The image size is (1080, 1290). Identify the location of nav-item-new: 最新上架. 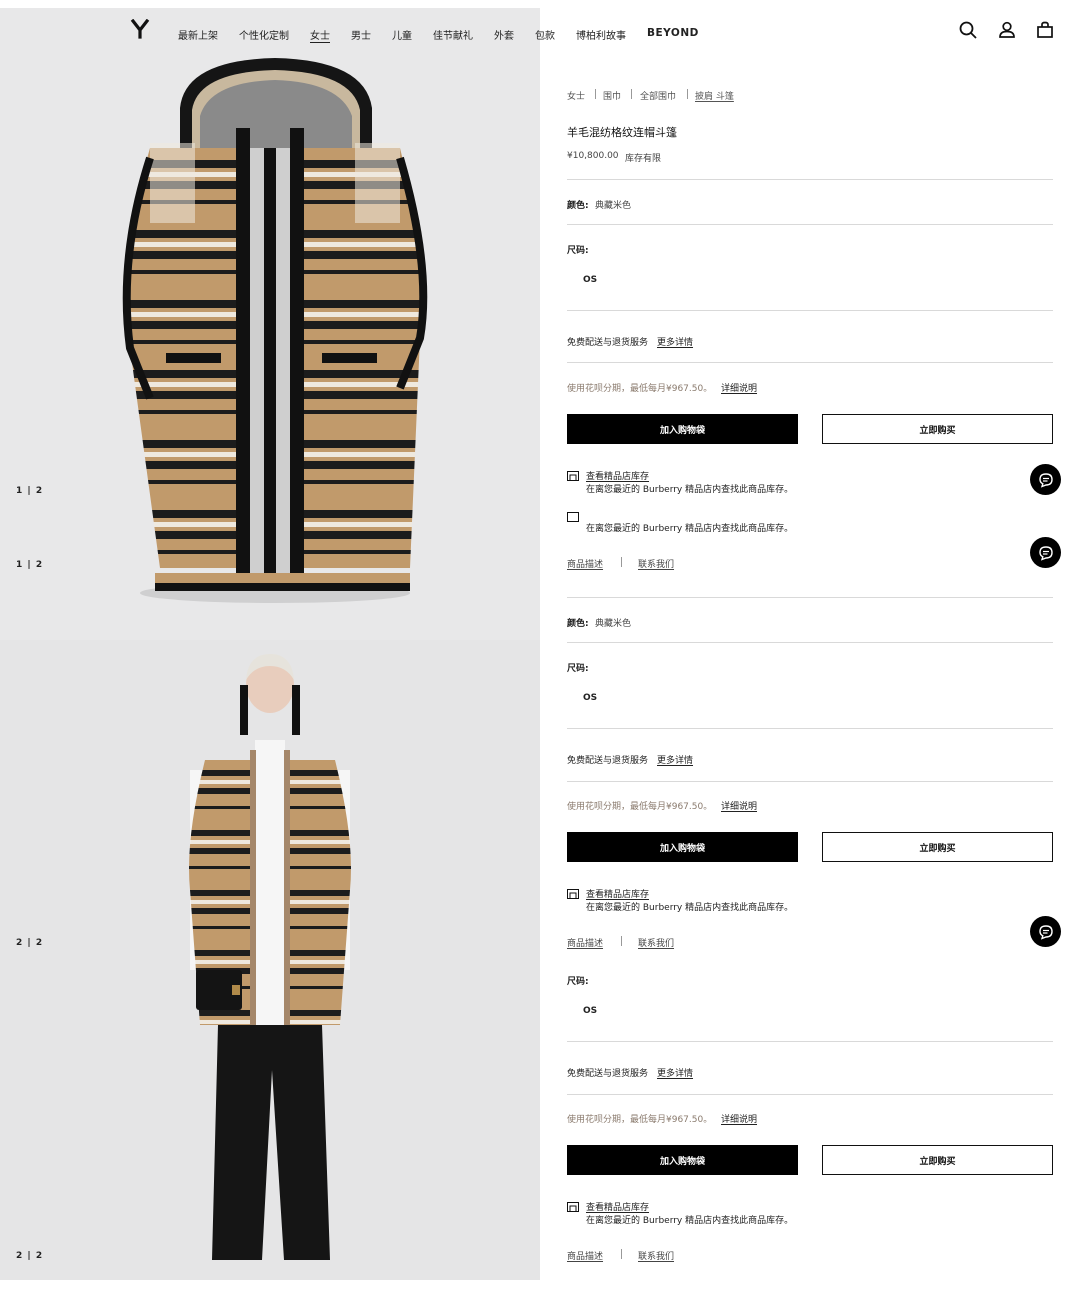
(198, 34).